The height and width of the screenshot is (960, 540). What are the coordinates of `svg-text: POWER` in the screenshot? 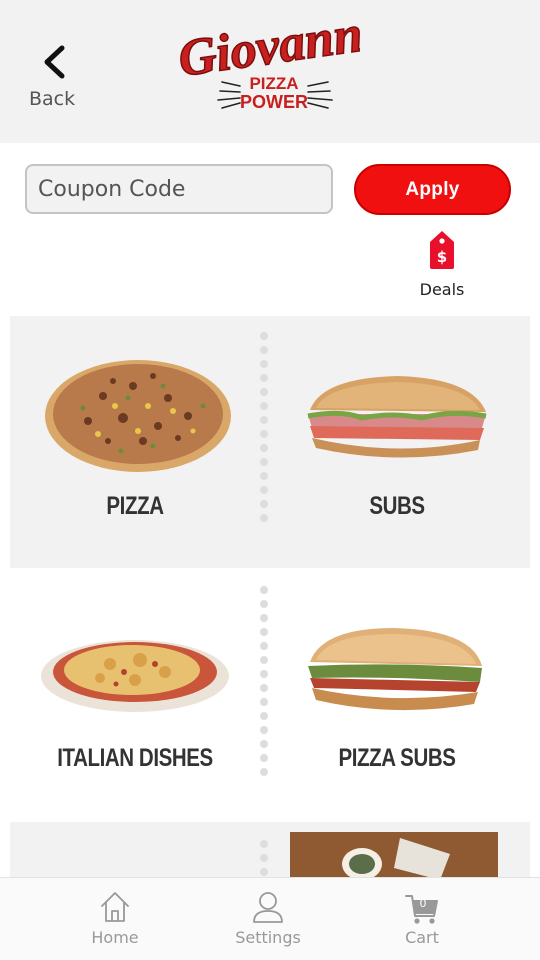 It's located at (274, 102).